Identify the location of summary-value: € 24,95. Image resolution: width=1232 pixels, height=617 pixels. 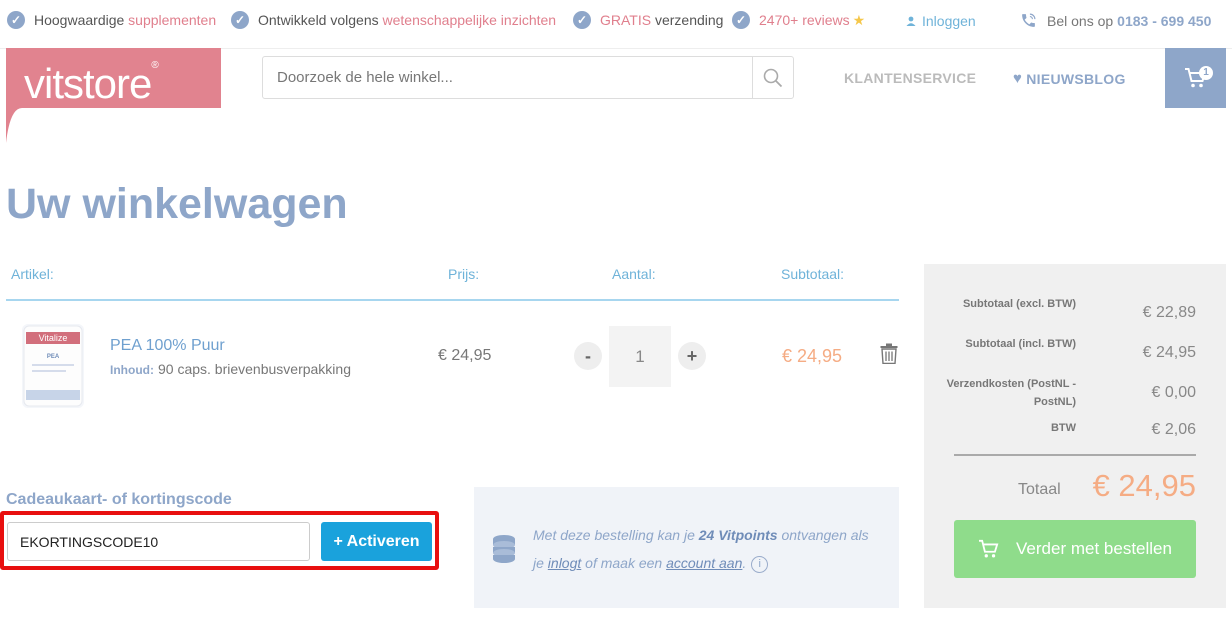
(1169, 352).